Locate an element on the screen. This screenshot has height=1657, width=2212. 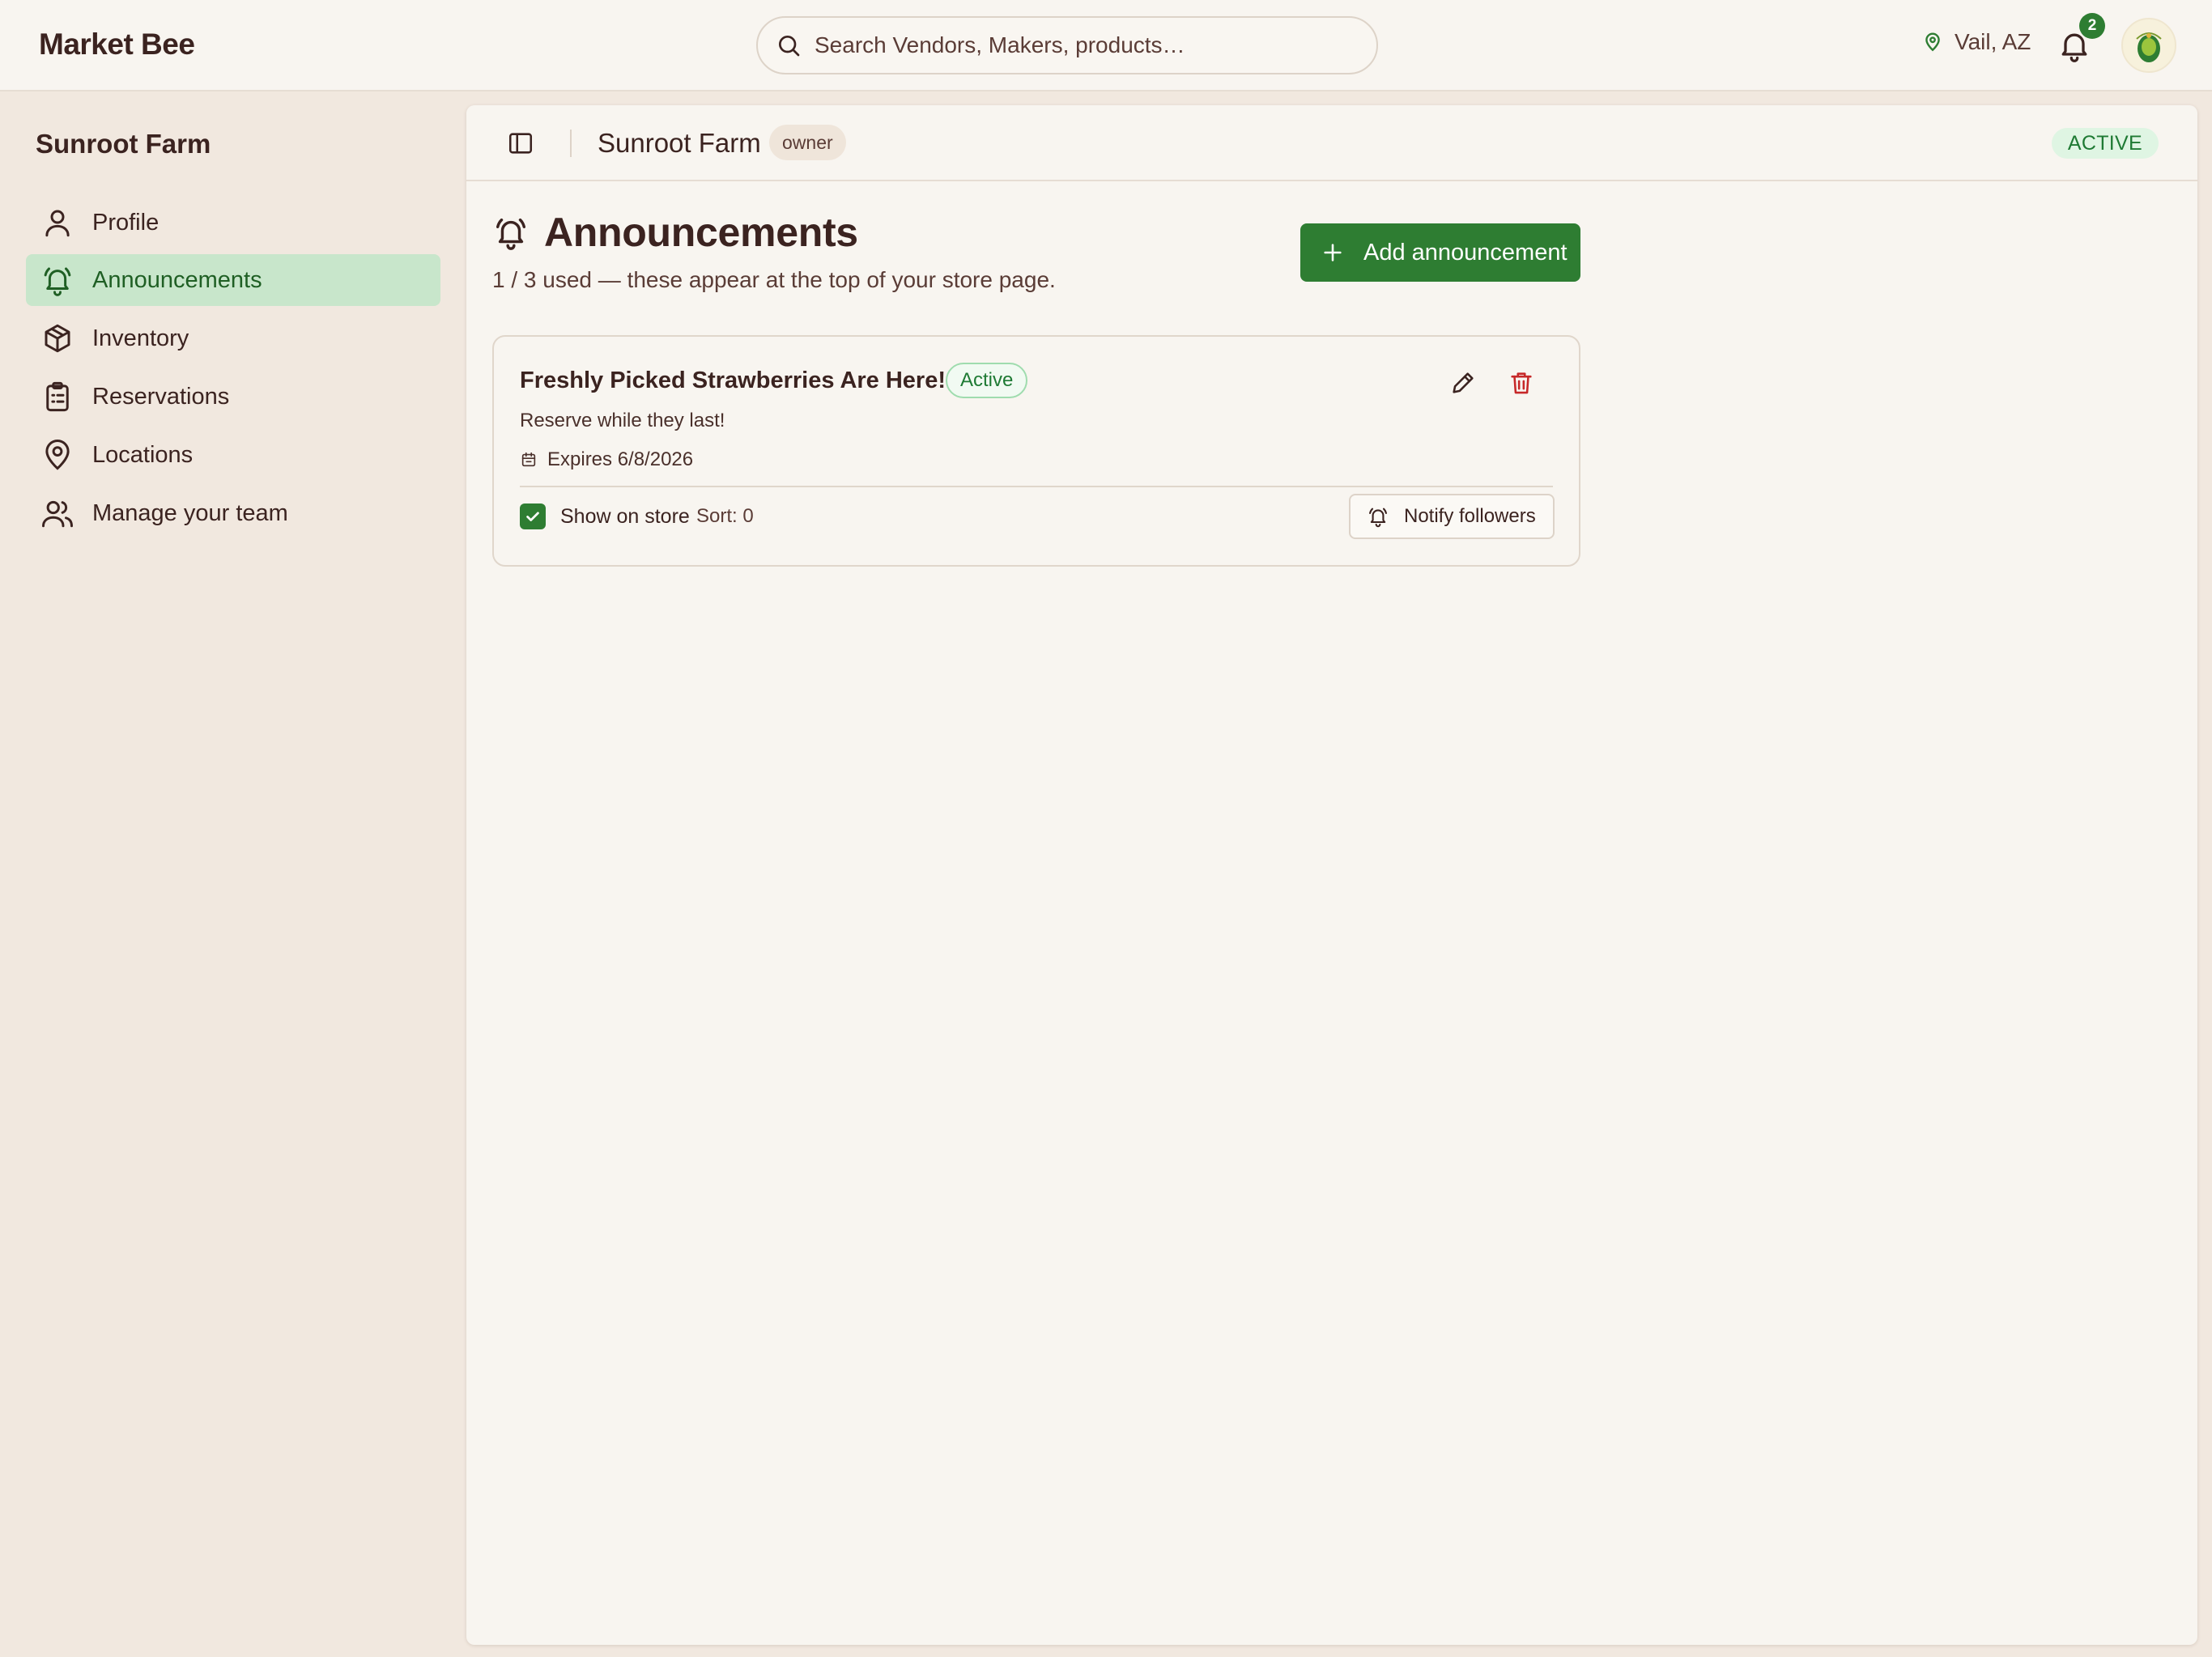
avatar is located at coordinates (2149, 45).